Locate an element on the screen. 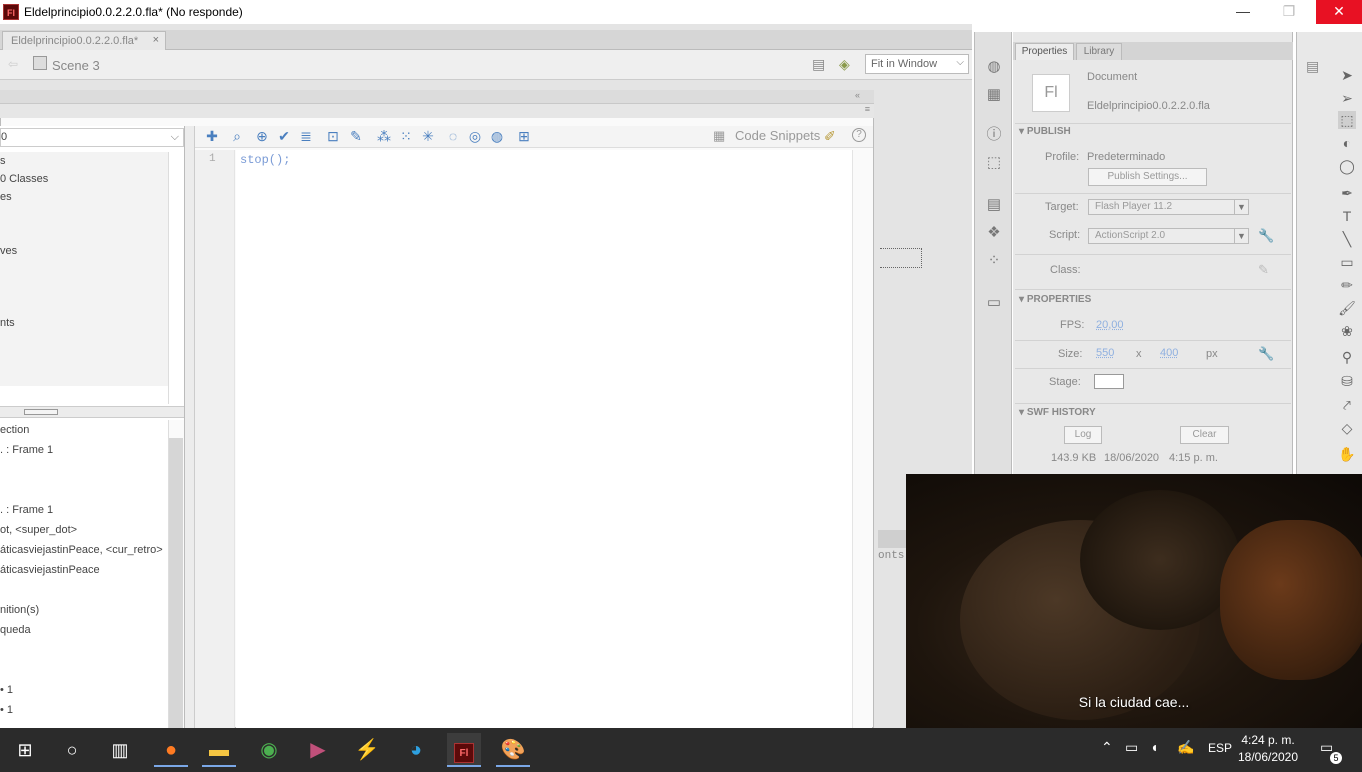 This screenshot has height=772, width=1362. toolbox-item: nts is located at coordinates (7, 323).